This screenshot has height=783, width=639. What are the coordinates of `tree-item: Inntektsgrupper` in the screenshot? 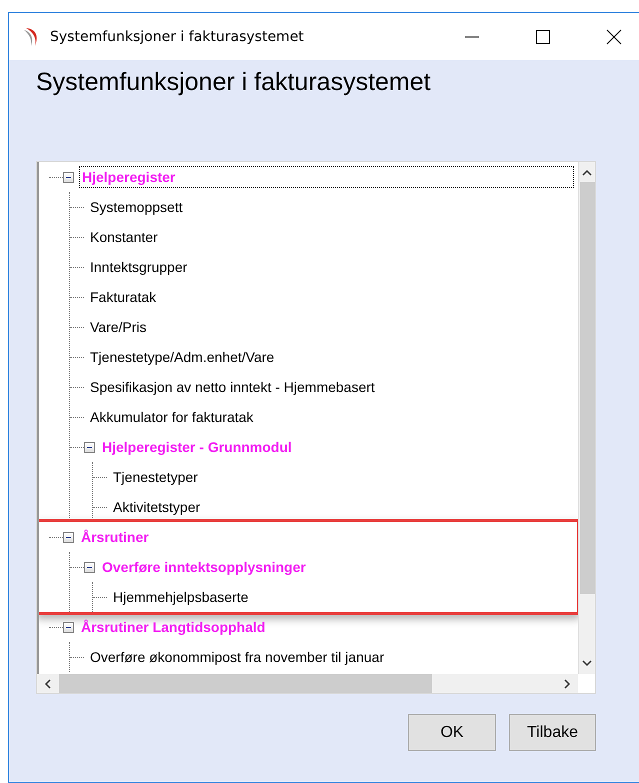 It's located at (139, 267).